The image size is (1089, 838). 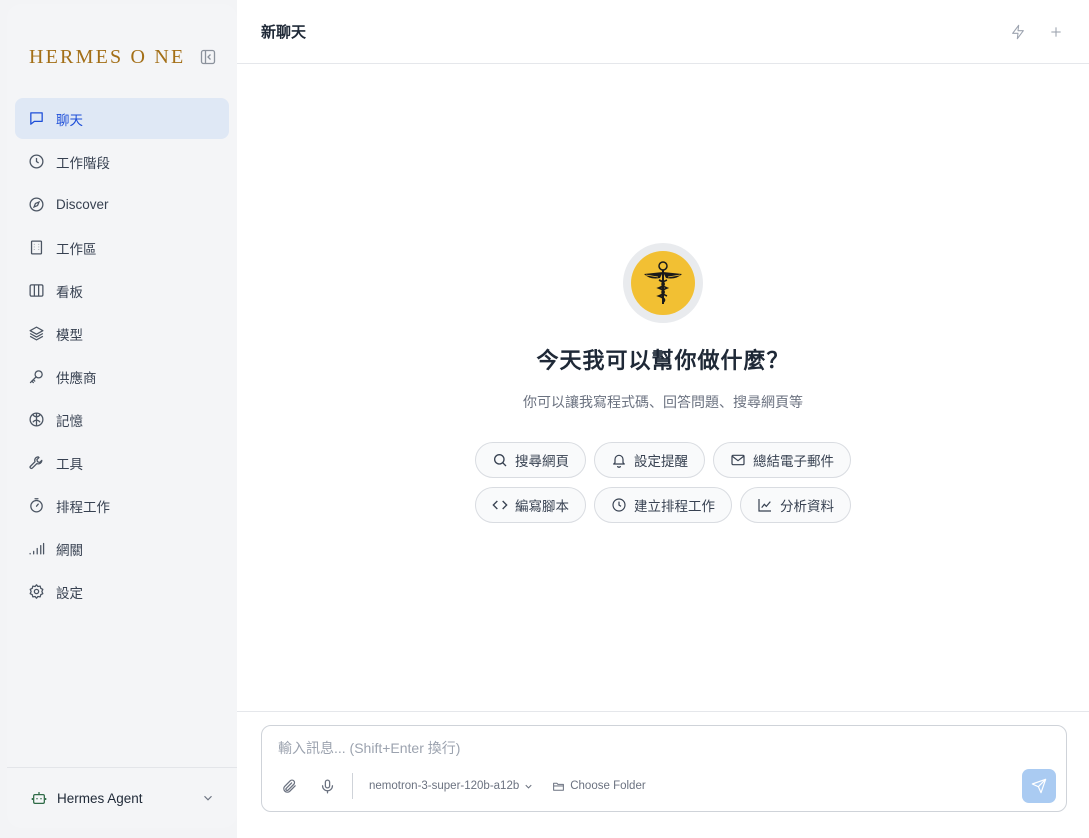 I want to click on composer-toolbar: nemotron-3-super-120b-a12b Choose Folder, so click(x=668, y=786).